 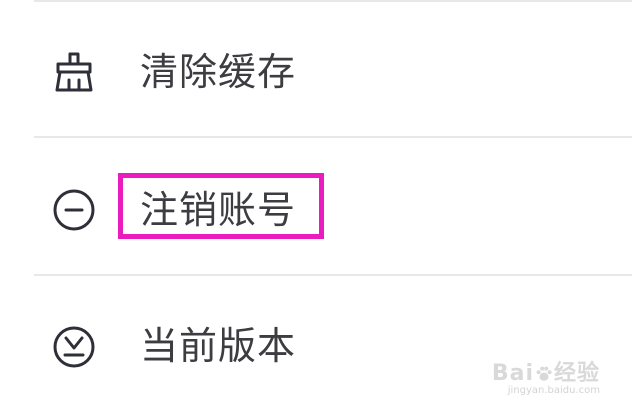 I want to click on baidu-jingyan-watermark: Bai 经验 jingyan.baidu.com, so click(x=546, y=375).